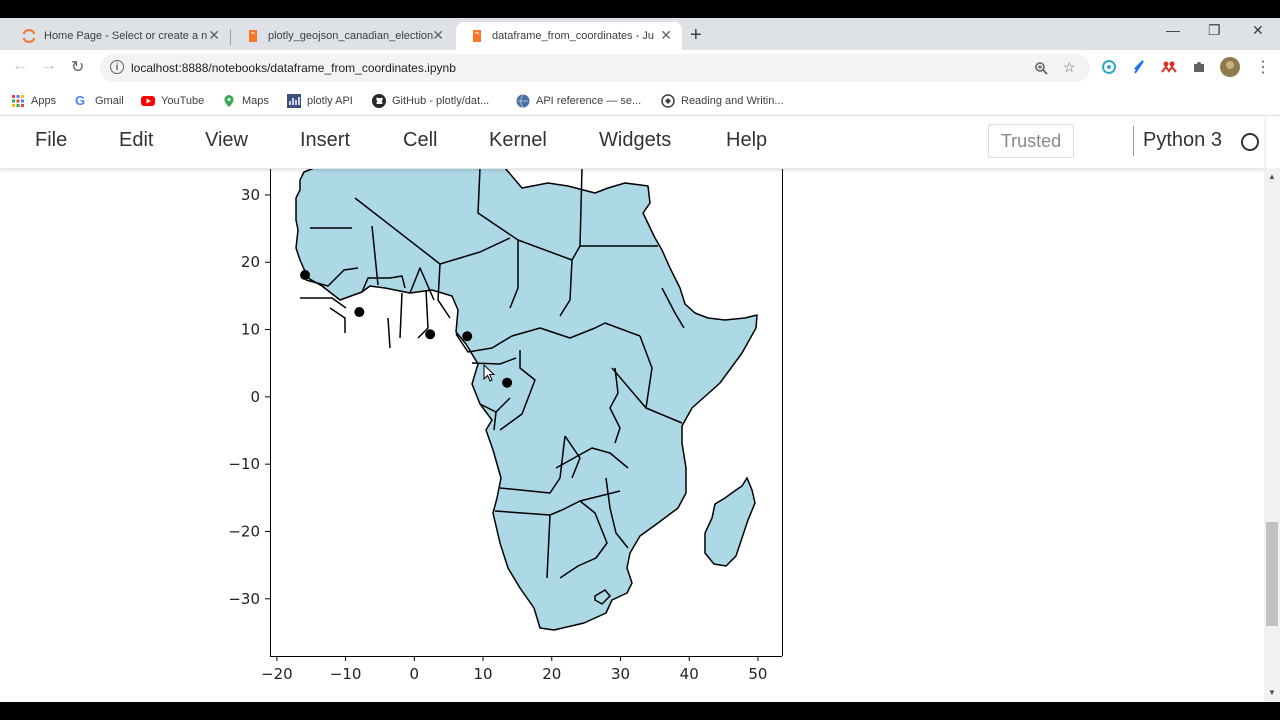 The image size is (1280, 720). I want to click on scrollbar-thumb, so click(1272, 574).